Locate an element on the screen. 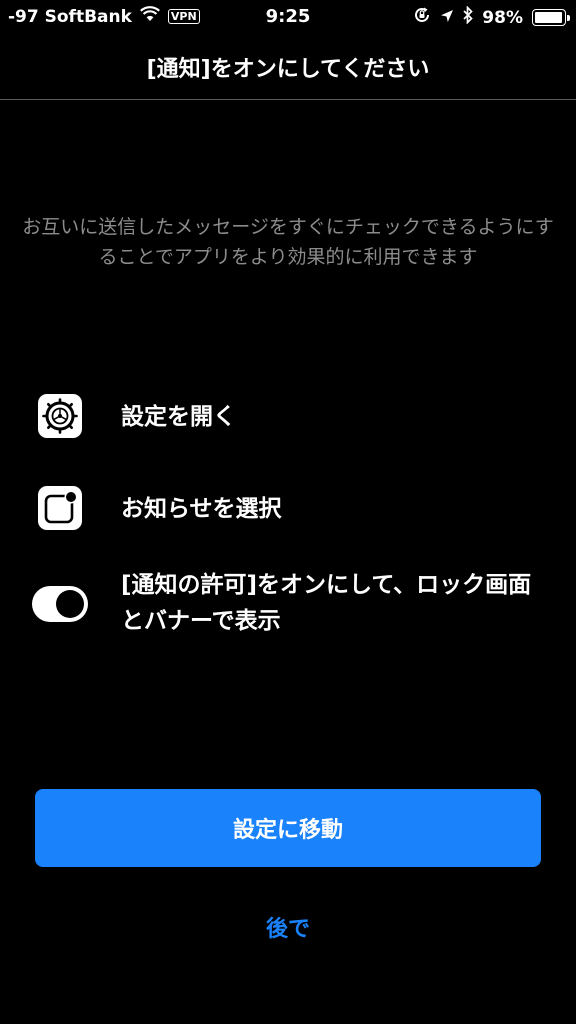  status-bar: -97 SoftBank VPN 9:25 98% is located at coordinates (288, 17).